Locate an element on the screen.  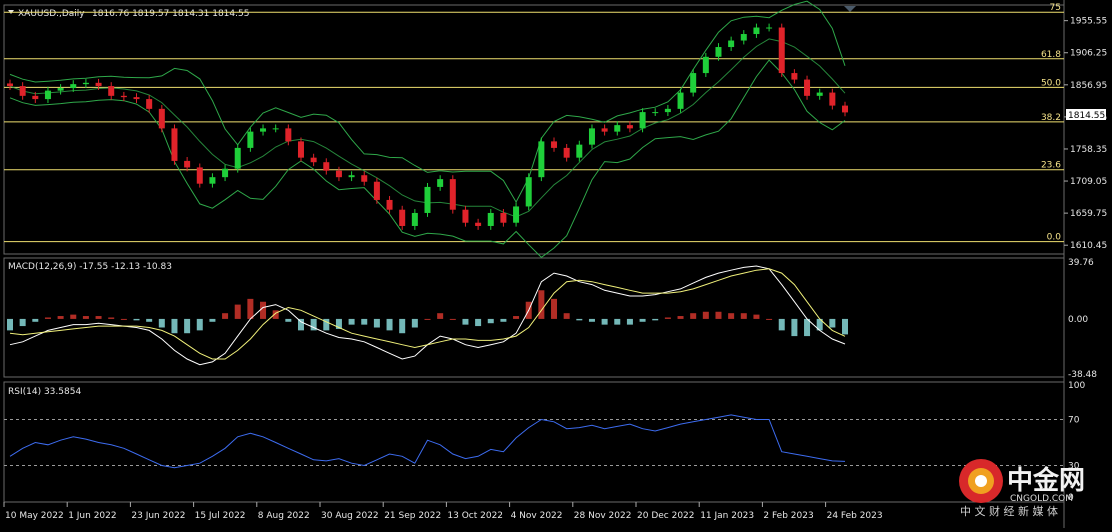
price-tick-label: 1856.95 is located at coordinates (1088, 86).